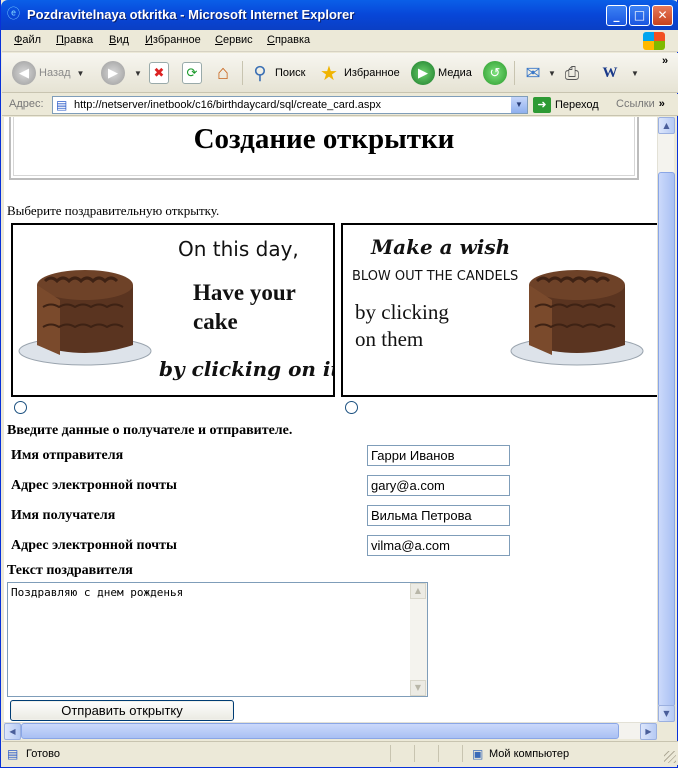  I want to click on forward-button: ▶ ▼, so click(121, 73).